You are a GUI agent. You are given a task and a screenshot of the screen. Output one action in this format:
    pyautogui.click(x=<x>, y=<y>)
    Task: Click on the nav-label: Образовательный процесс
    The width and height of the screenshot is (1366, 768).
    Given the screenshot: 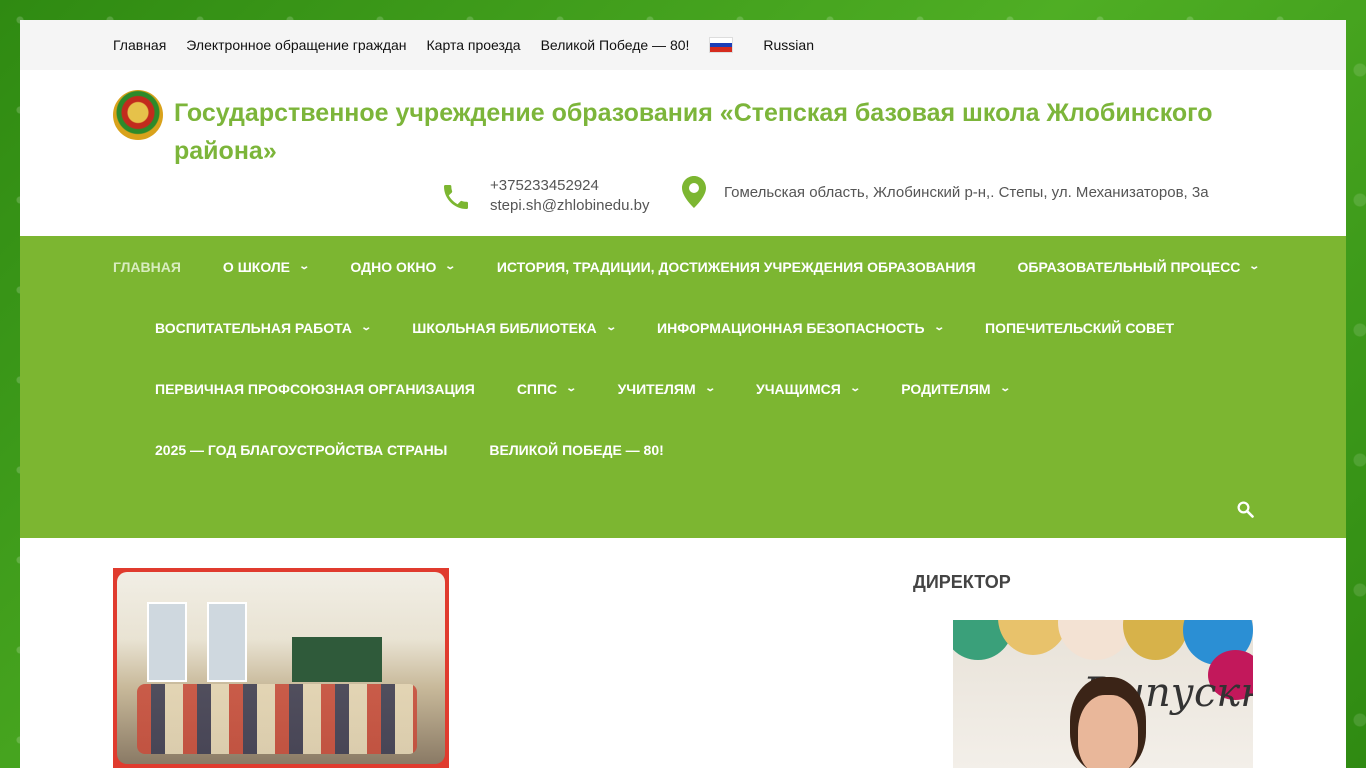 What is the action you would take?
    pyautogui.click(x=1129, y=266)
    